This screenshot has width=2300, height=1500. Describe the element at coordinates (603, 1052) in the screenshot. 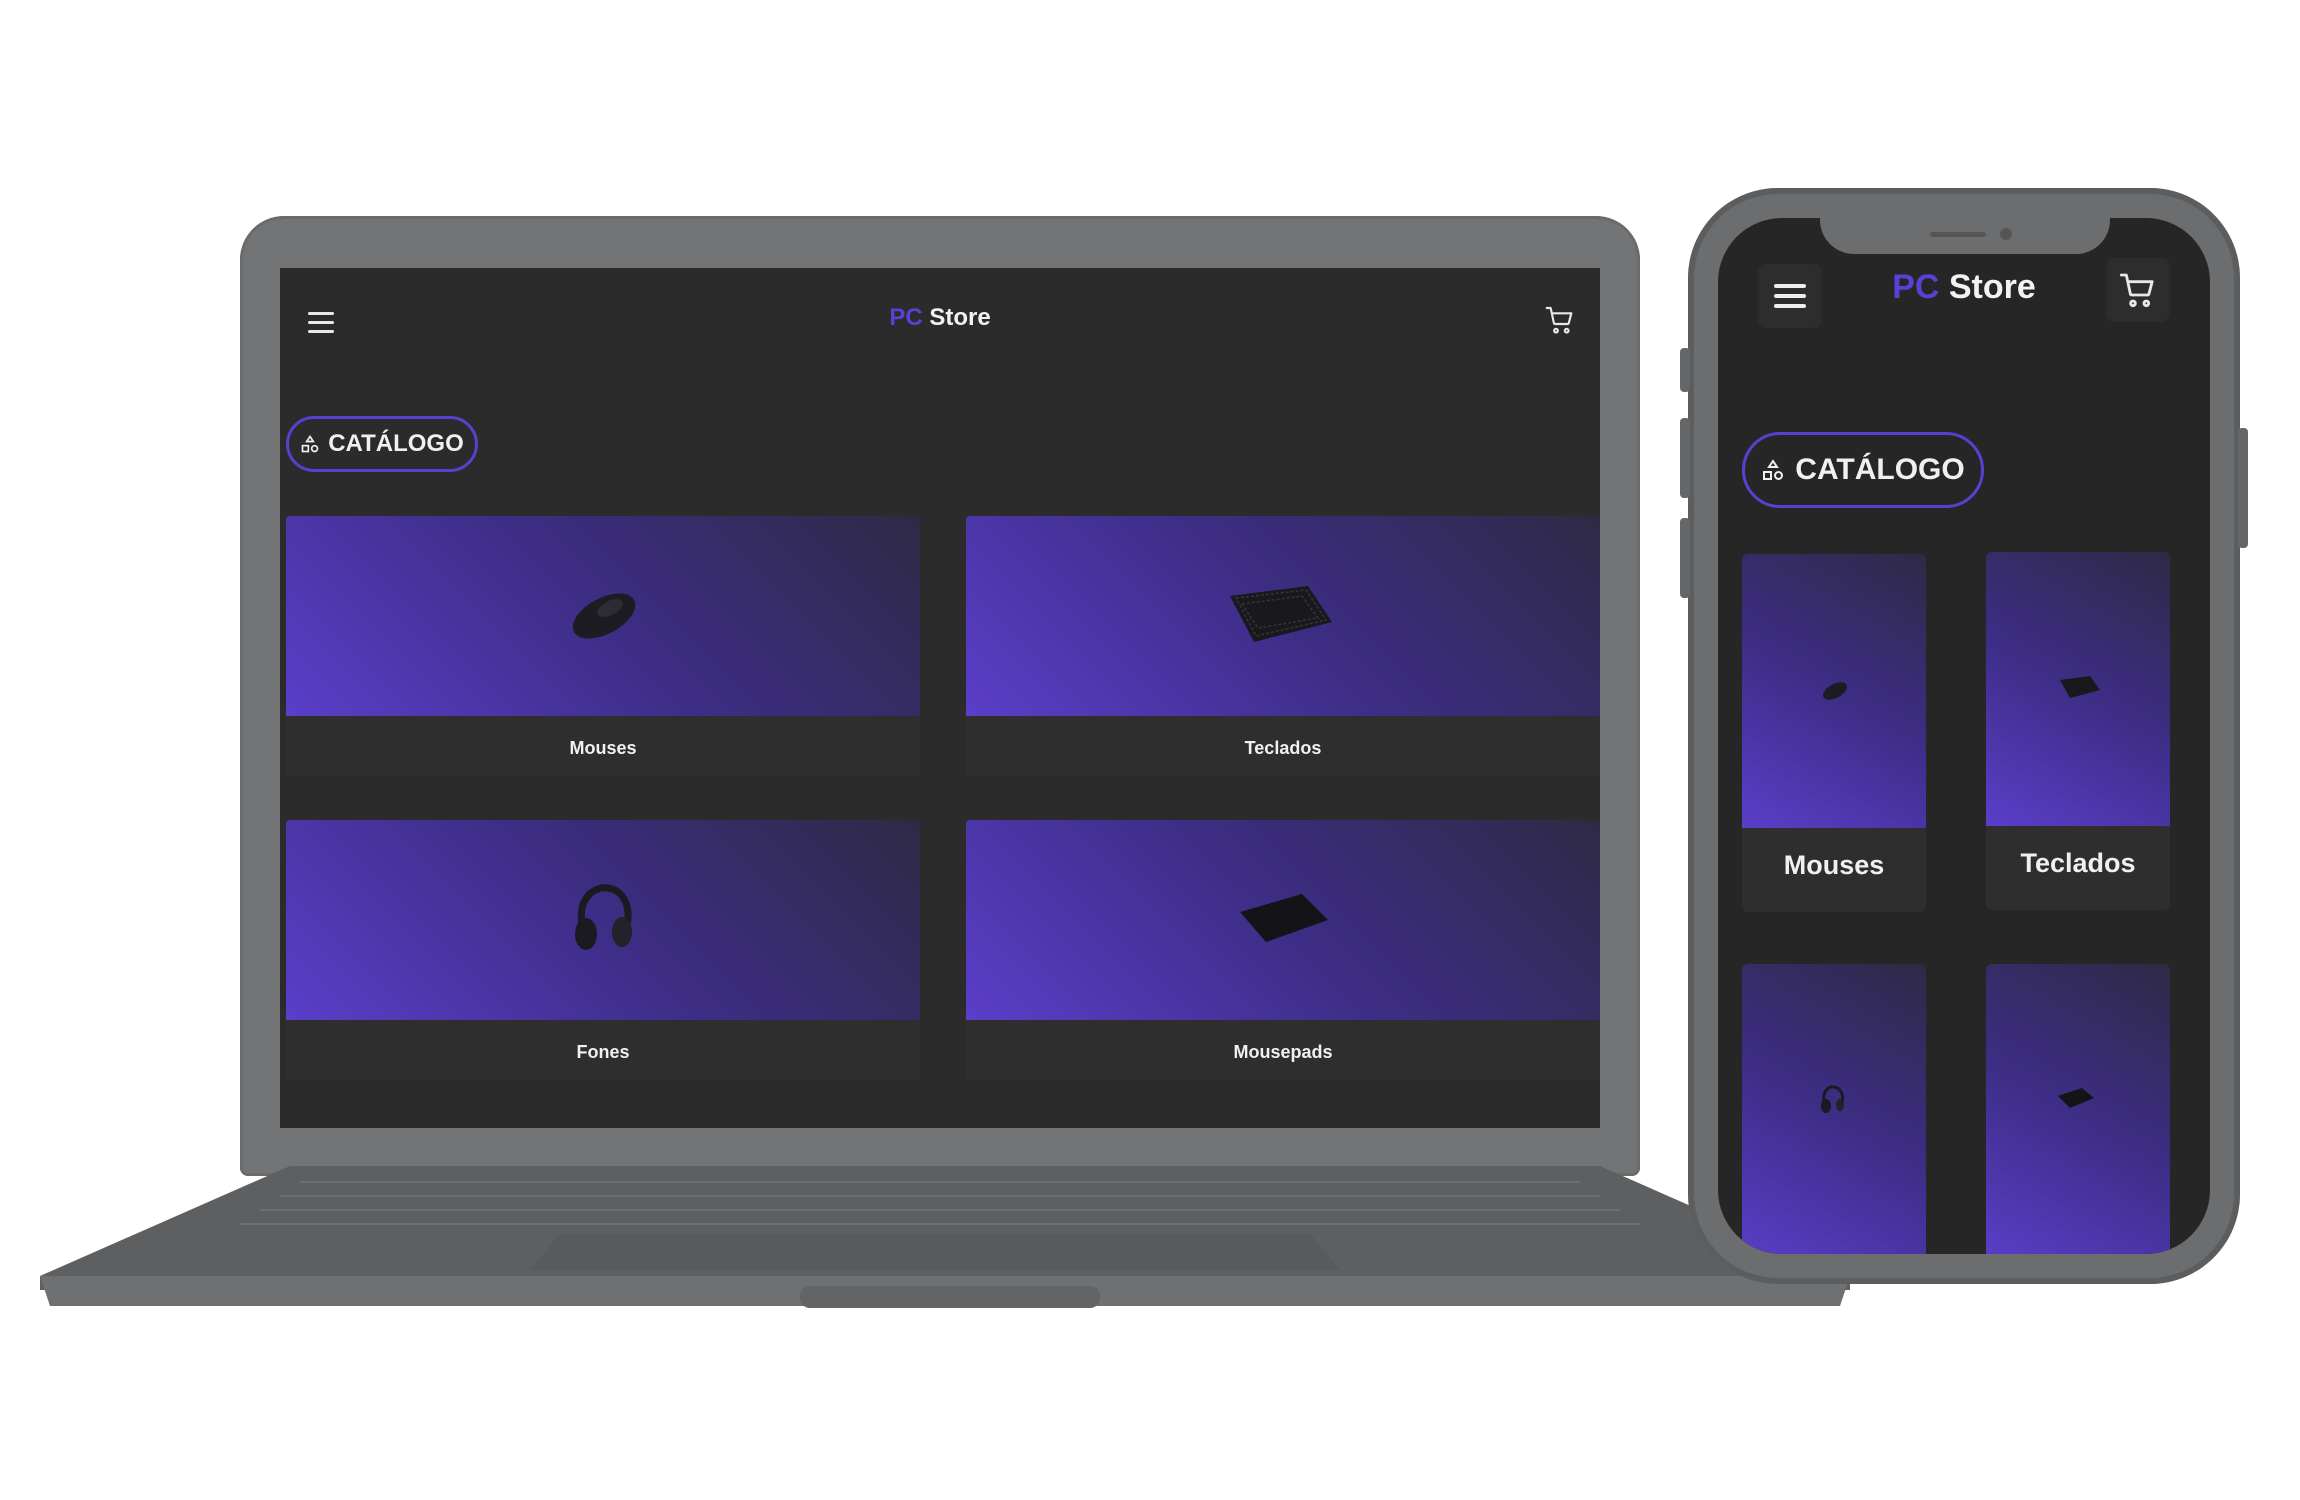

I see `category-label: Fones` at that location.